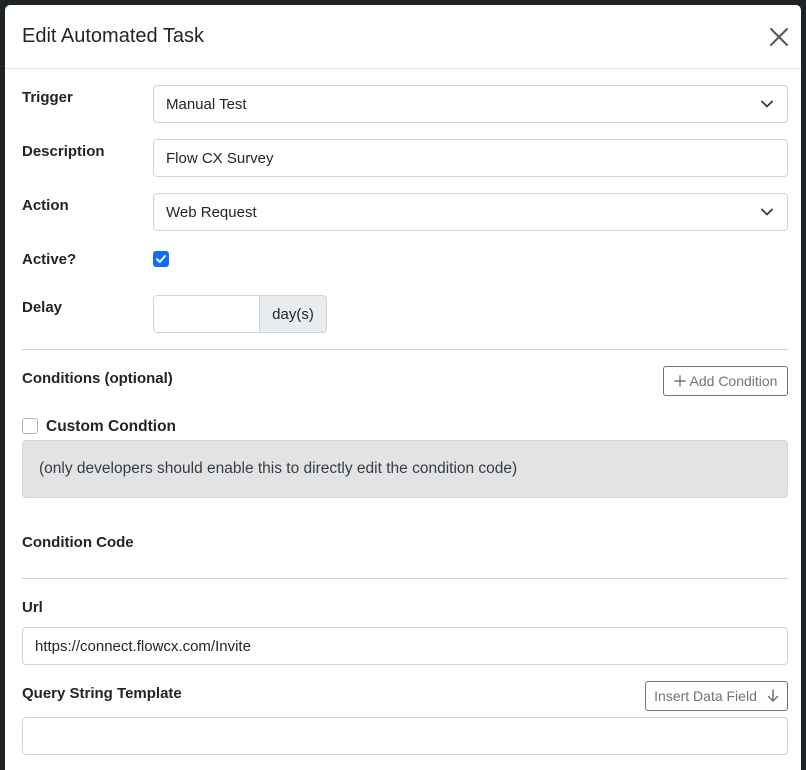 The image size is (806, 770). Describe the element at coordinates (679, 381) in the screenshot. I see `plus-icon` at that location.